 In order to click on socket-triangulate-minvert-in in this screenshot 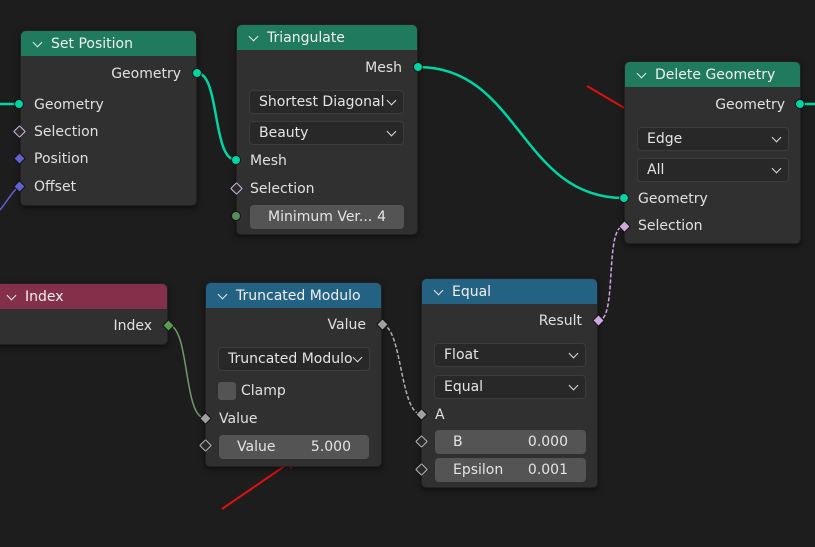, I will do `click(236, 216)`.